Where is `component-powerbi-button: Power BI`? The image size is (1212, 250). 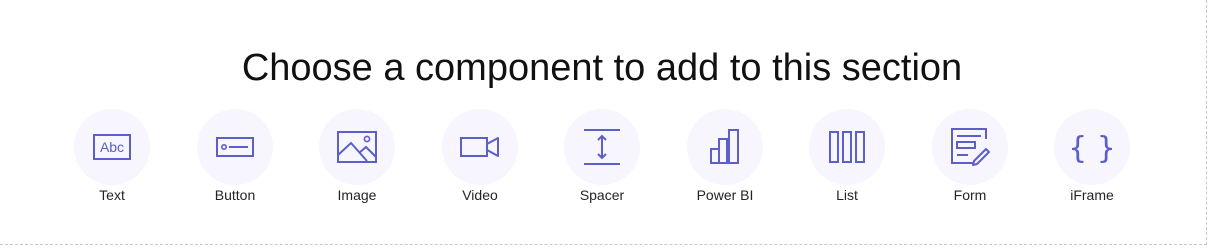 component-powerbi-button: Power BI is located at coordinates (725, 159).